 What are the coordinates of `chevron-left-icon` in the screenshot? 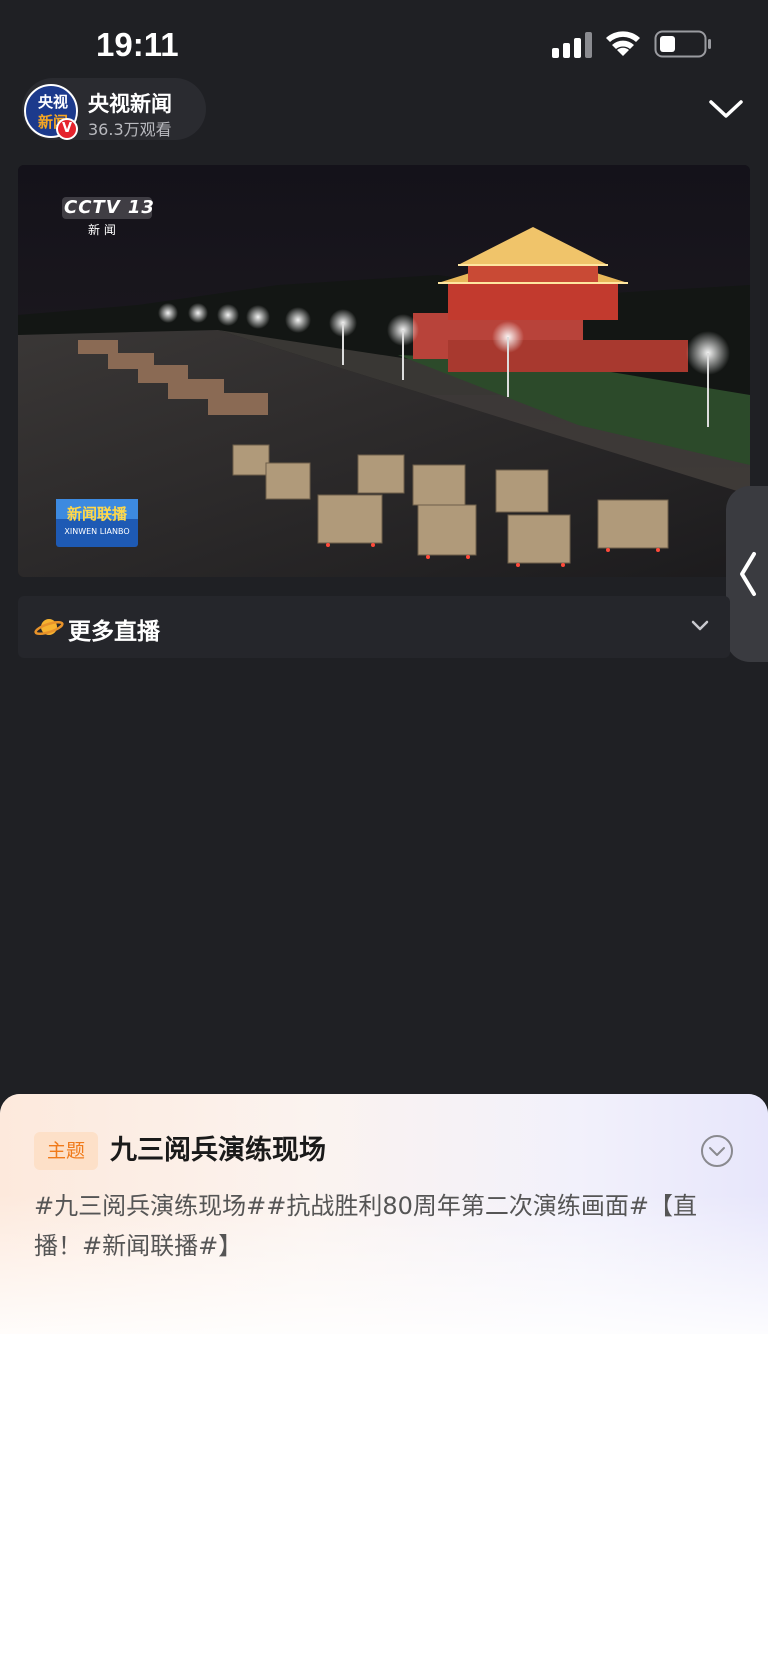 It's located at (748, 574).